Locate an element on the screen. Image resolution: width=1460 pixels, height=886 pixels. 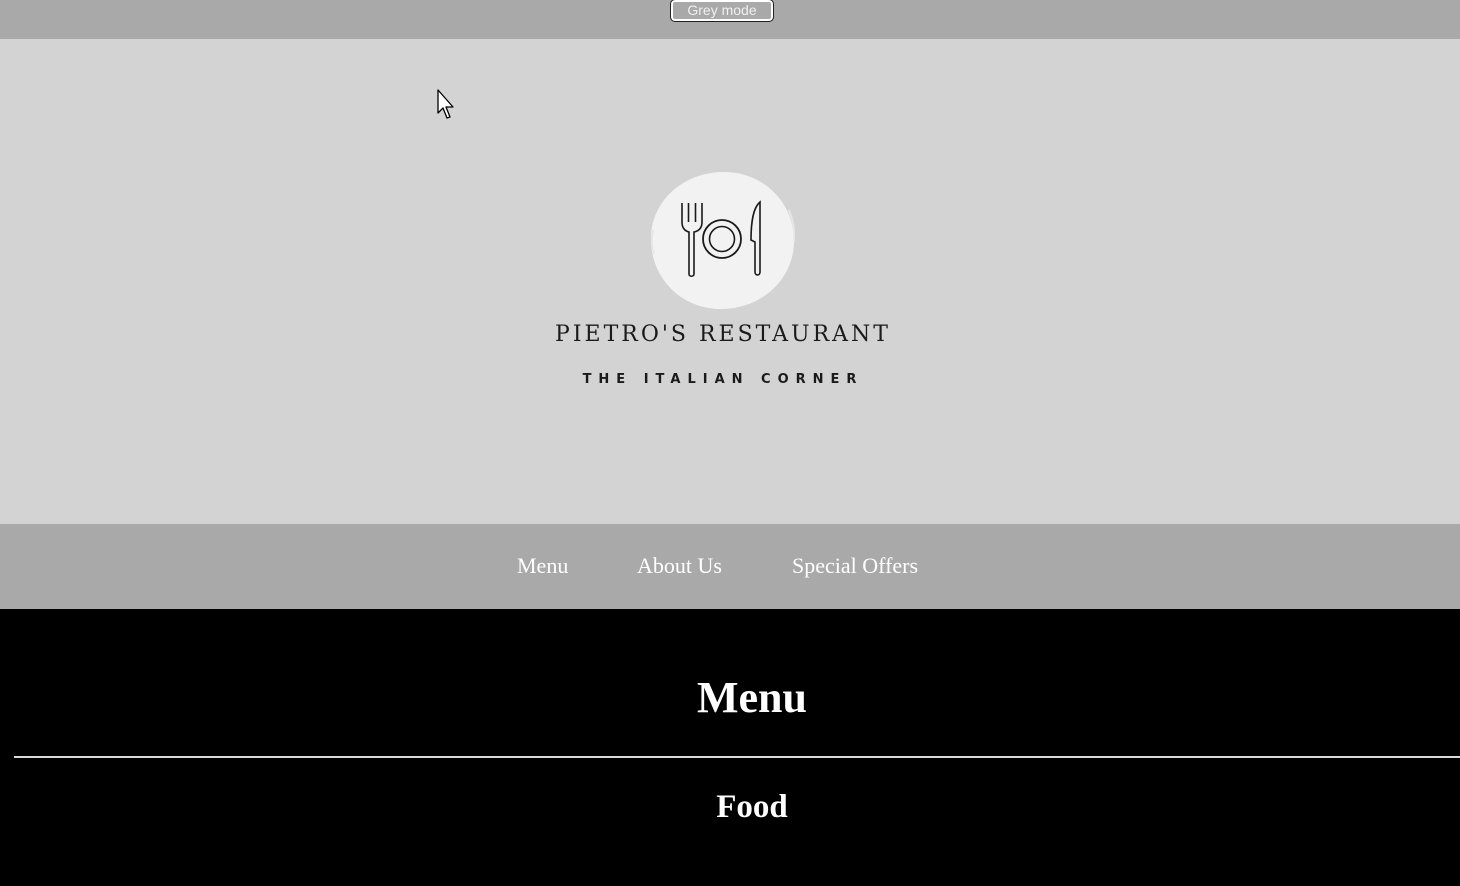
top-toolbar: Grey mode is located at coordinates (730, 19).